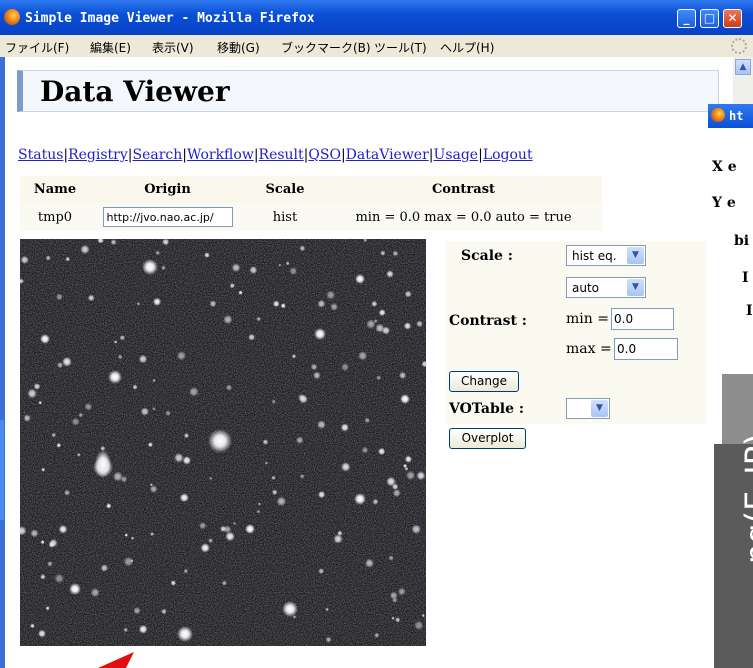 The height and width of the screenshot is (668, 753). Describe the element at coordinates (743, 67) in the screenshot. I see `scroll-up-icon: ▲` at that location.